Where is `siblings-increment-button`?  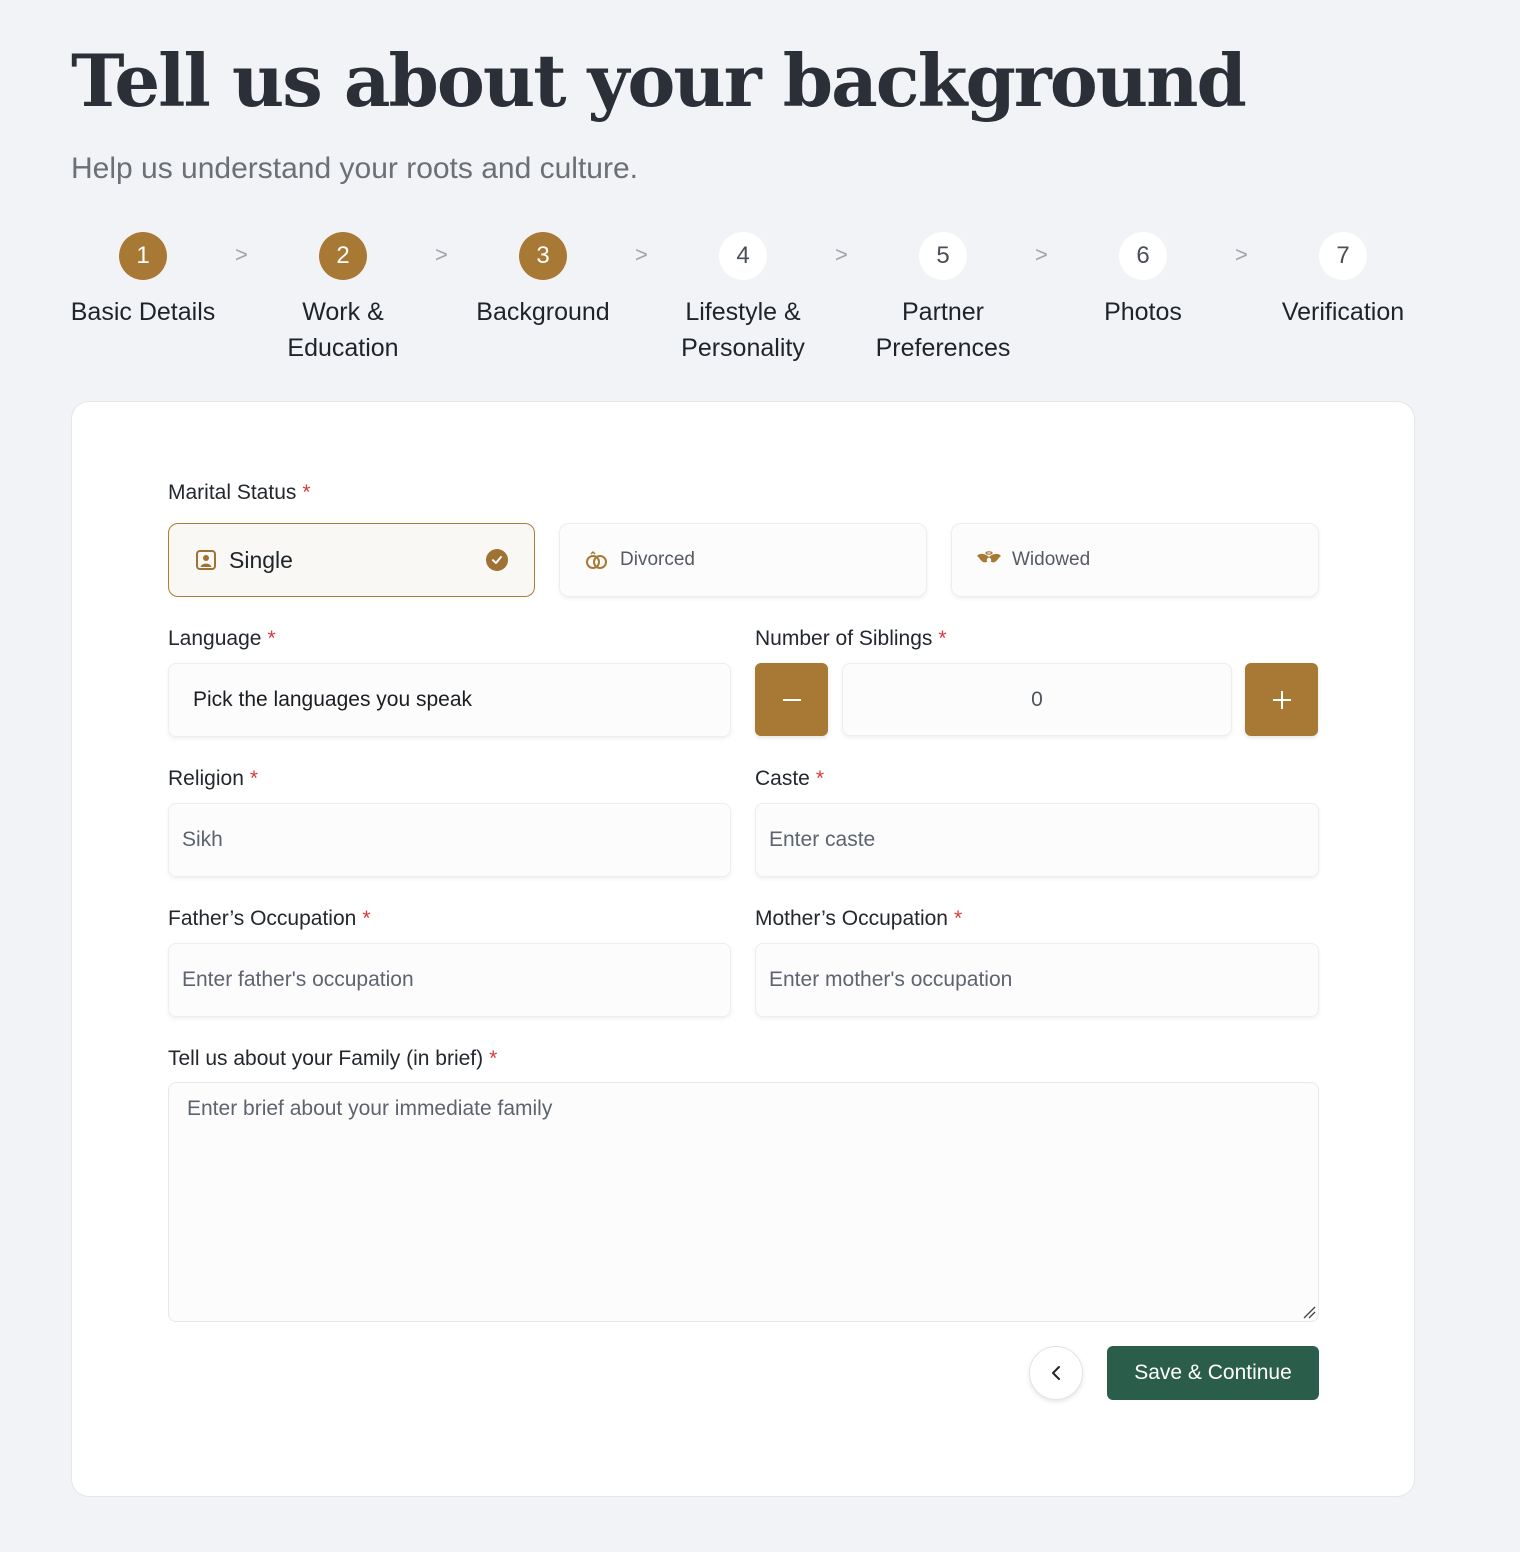
siblings-increment-button is located at coordinates (1281, 699).